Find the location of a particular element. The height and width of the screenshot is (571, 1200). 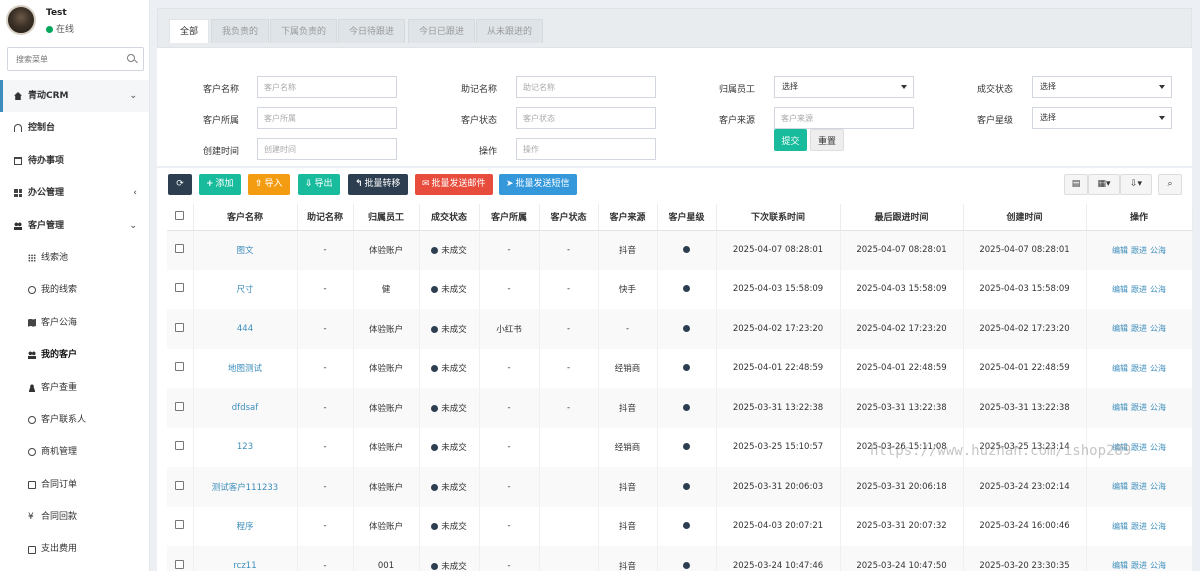

sidebar-item-2: 待办事项 is located at coordinates (74, 161).